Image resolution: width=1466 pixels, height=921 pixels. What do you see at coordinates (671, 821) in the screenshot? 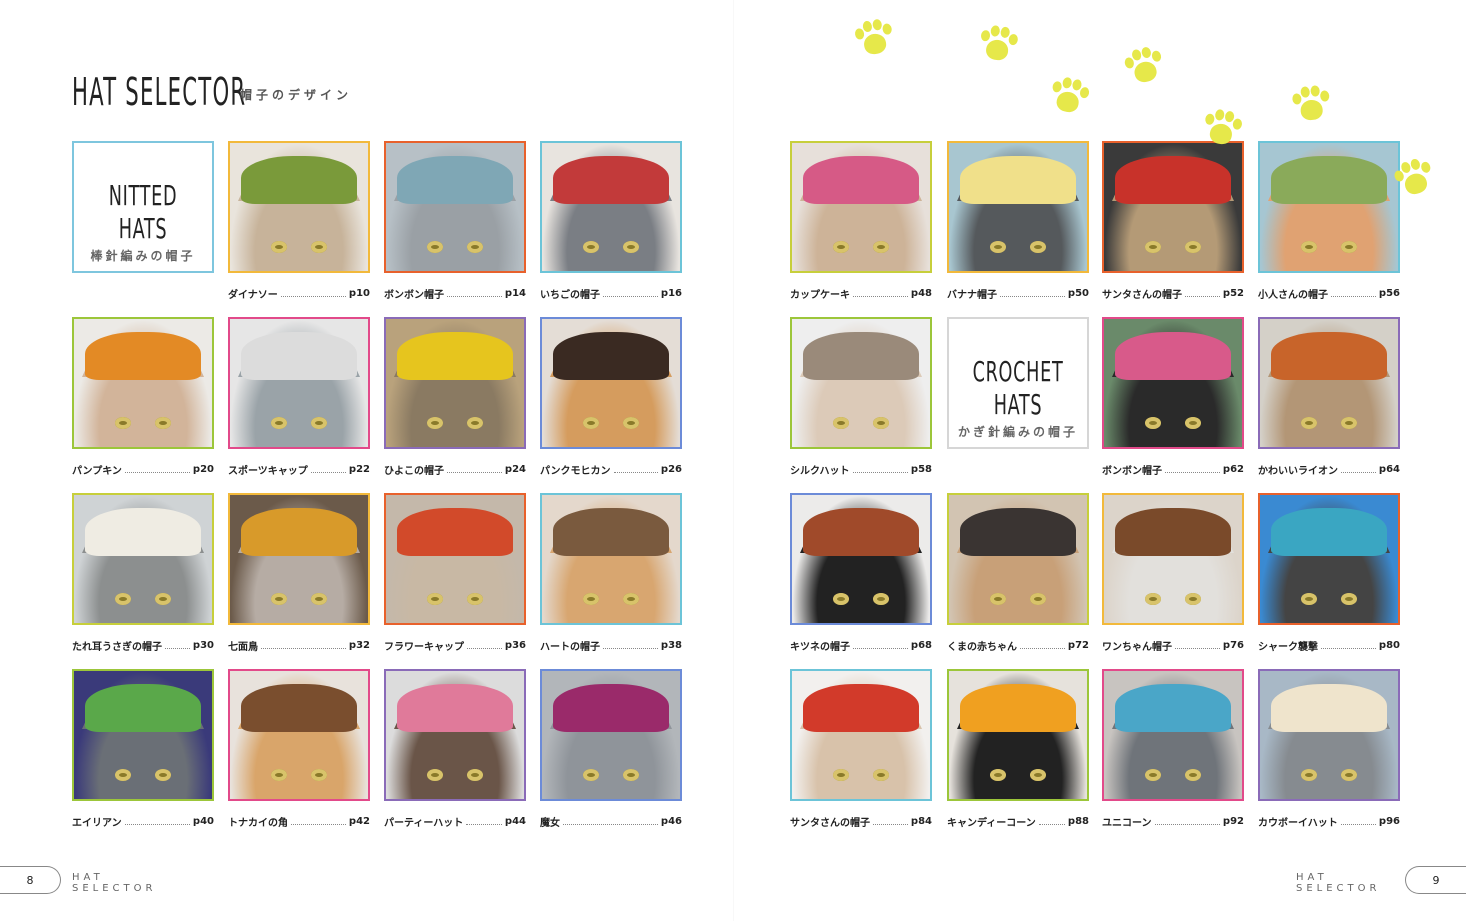
I see `page-ref: p46` at bounding box center [671, 821].